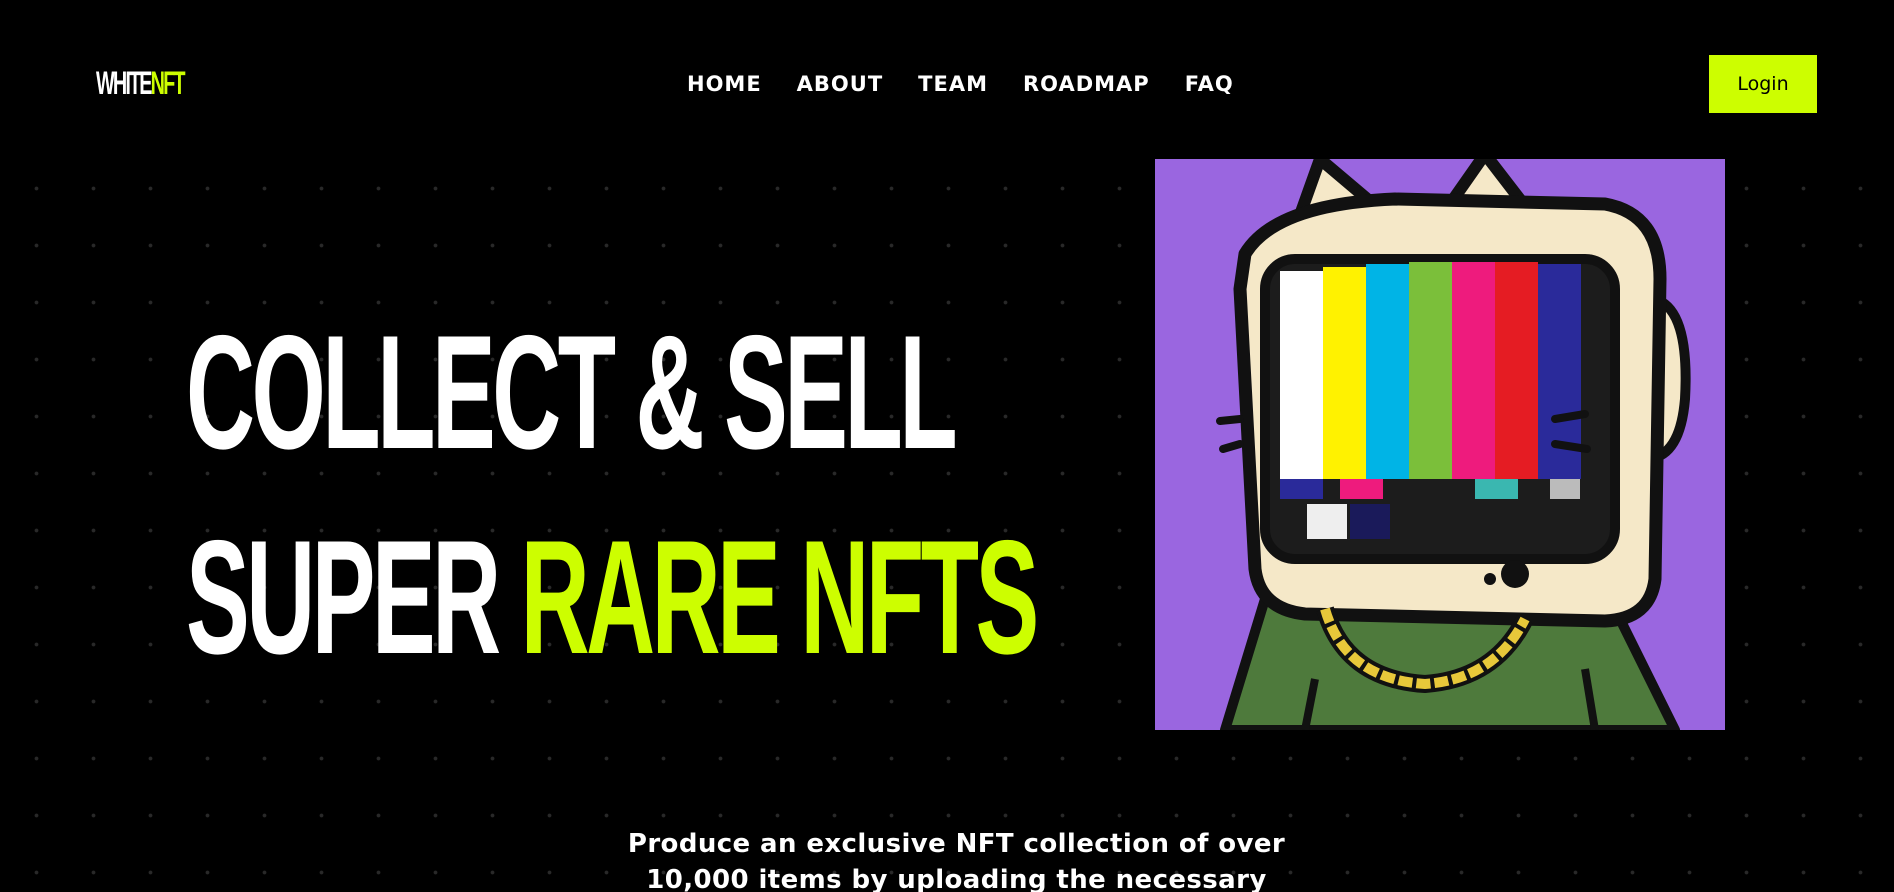 The width and height of the screenshot is (1894, 892). What do you see at coordinates (724, 84) in the screenshot?
I see `nav-home: HOME` at bounding box center [724, 84].